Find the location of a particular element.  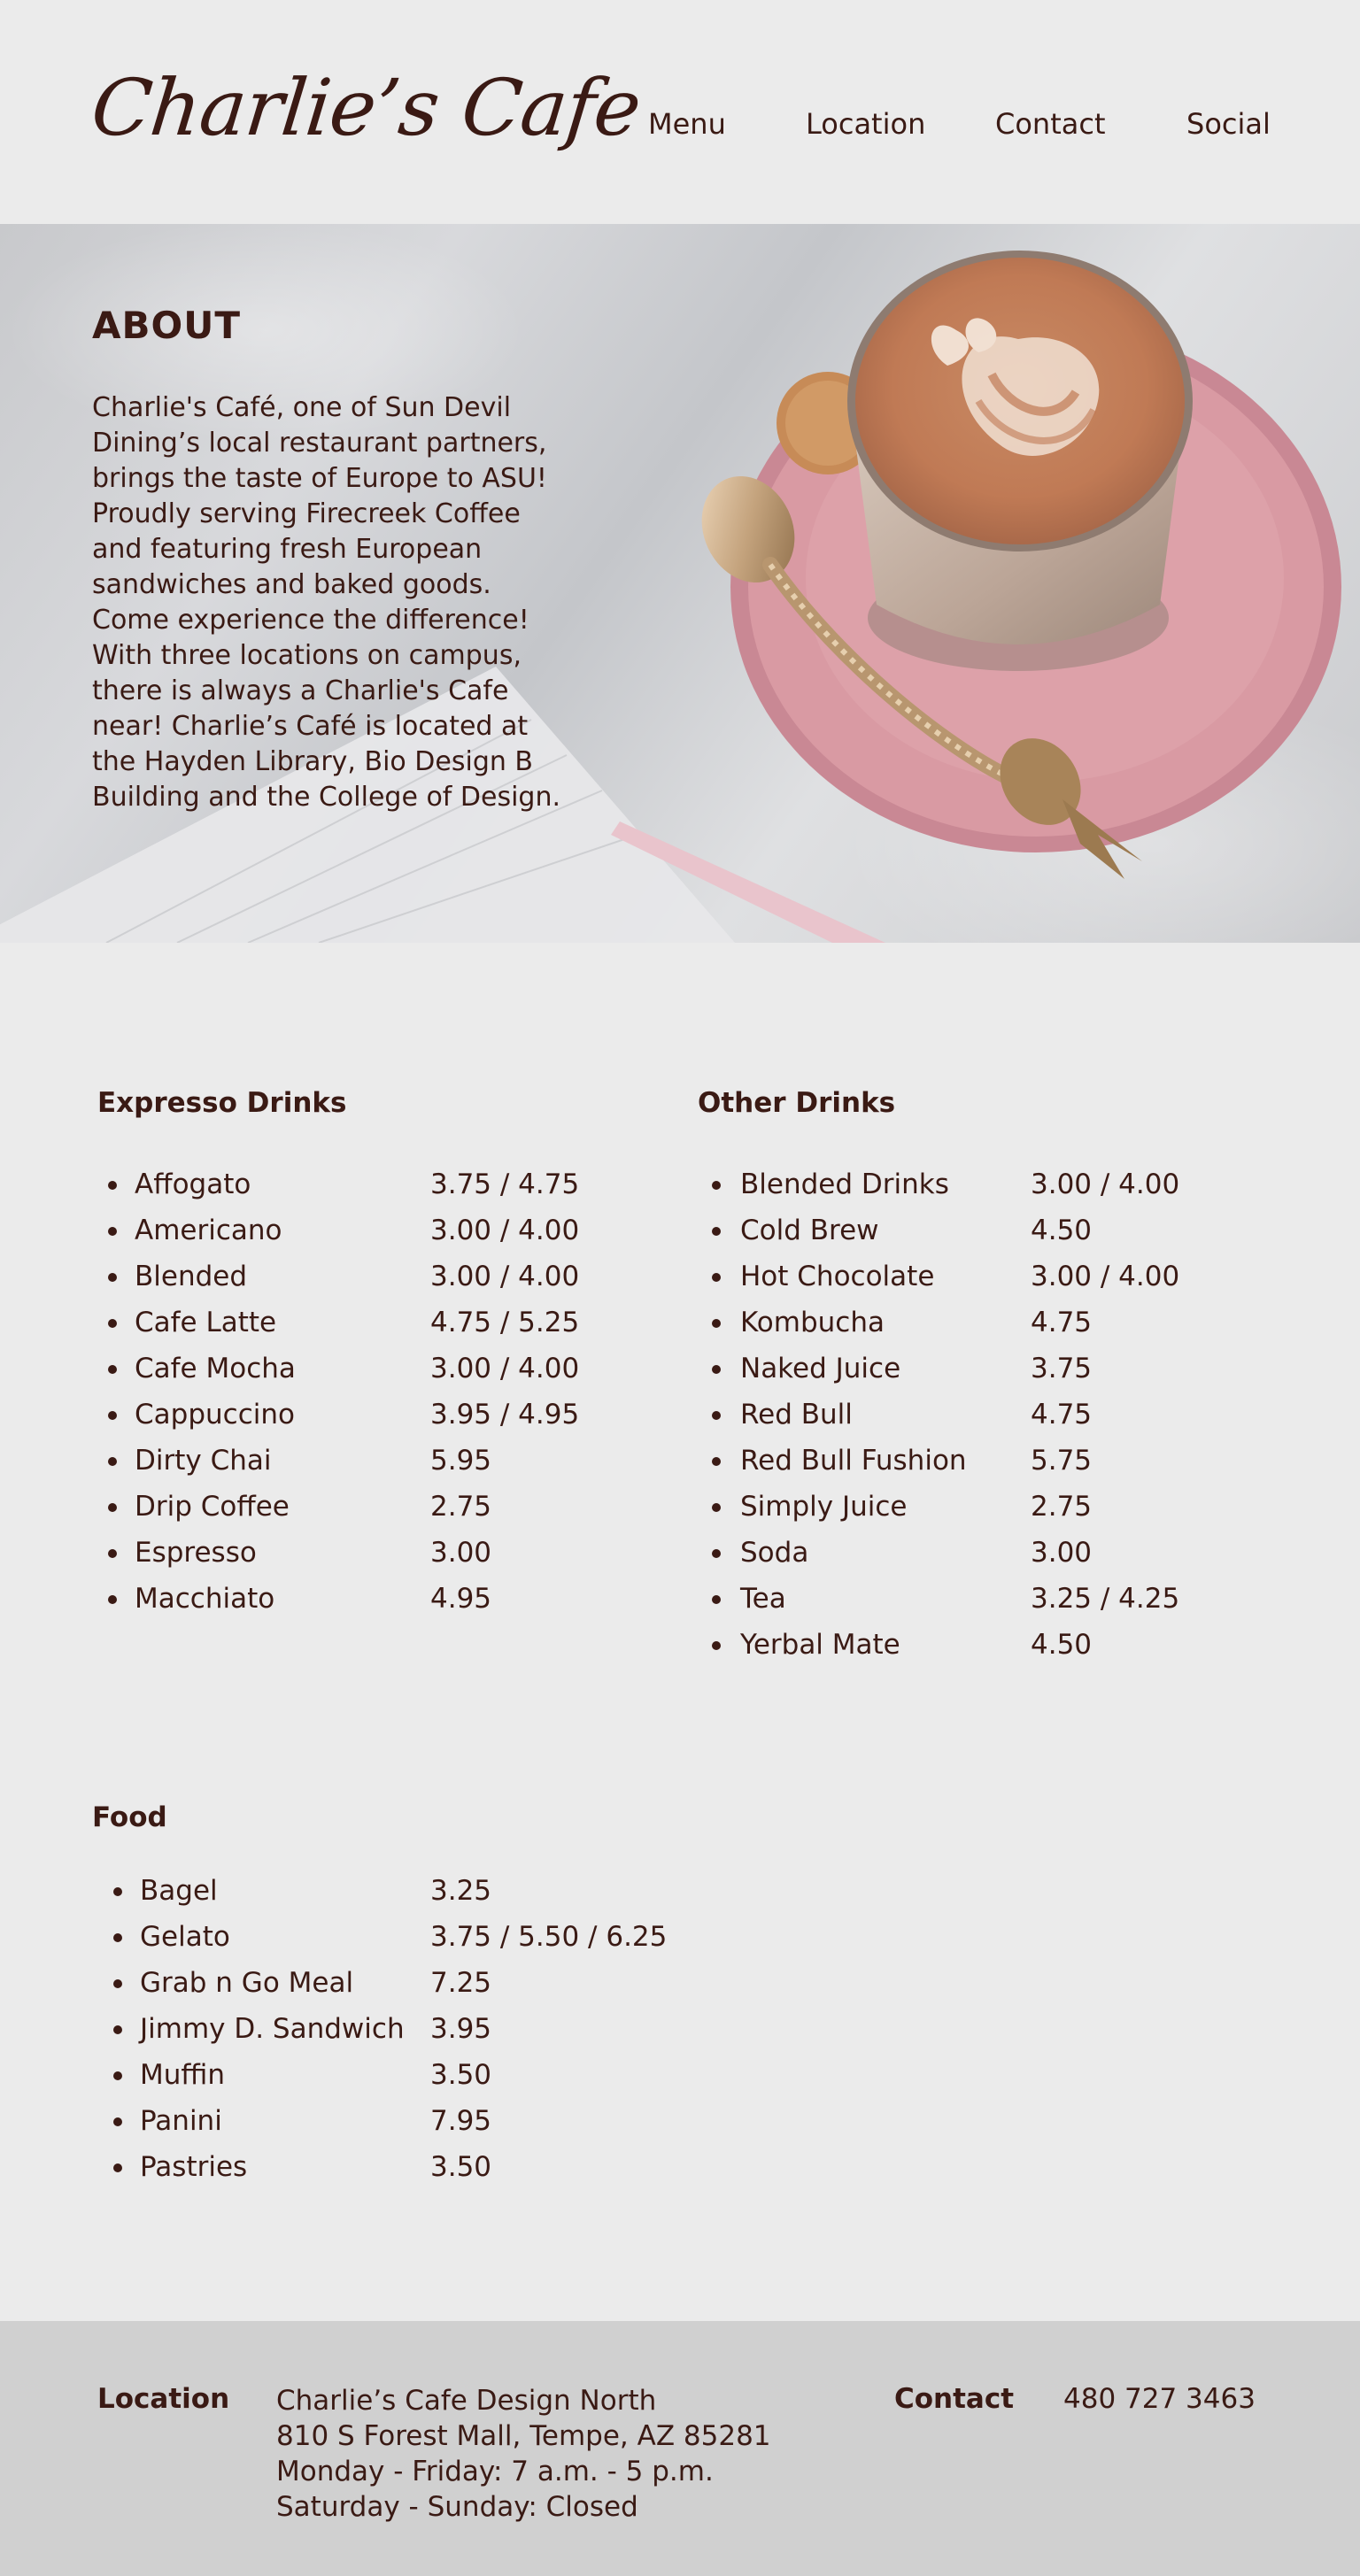

item-name: Dirty Chai is located at coordinates (203, 1461).